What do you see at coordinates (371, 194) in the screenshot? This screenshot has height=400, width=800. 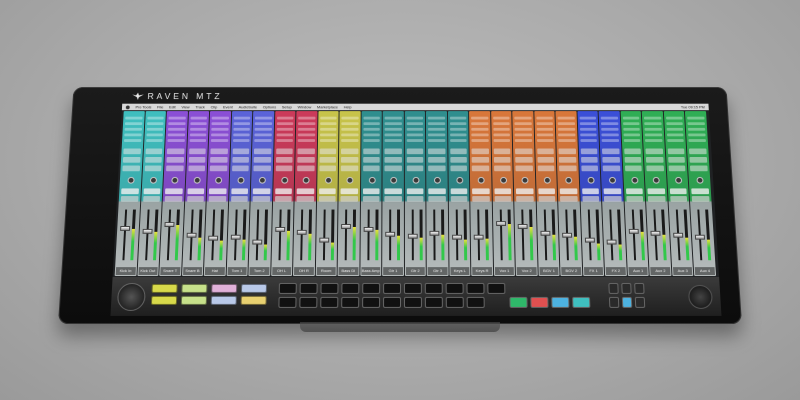 I see `channel-strip: Bass Amp` at bounding box center [371, 194].